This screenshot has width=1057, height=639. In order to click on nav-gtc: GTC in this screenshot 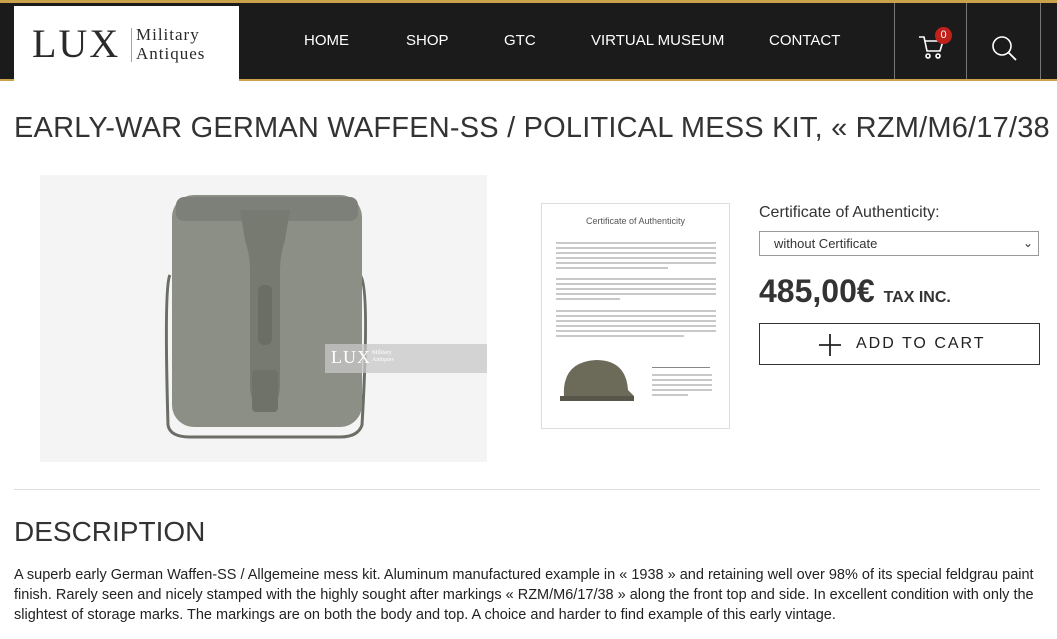, I will do `click(520, 41)`.